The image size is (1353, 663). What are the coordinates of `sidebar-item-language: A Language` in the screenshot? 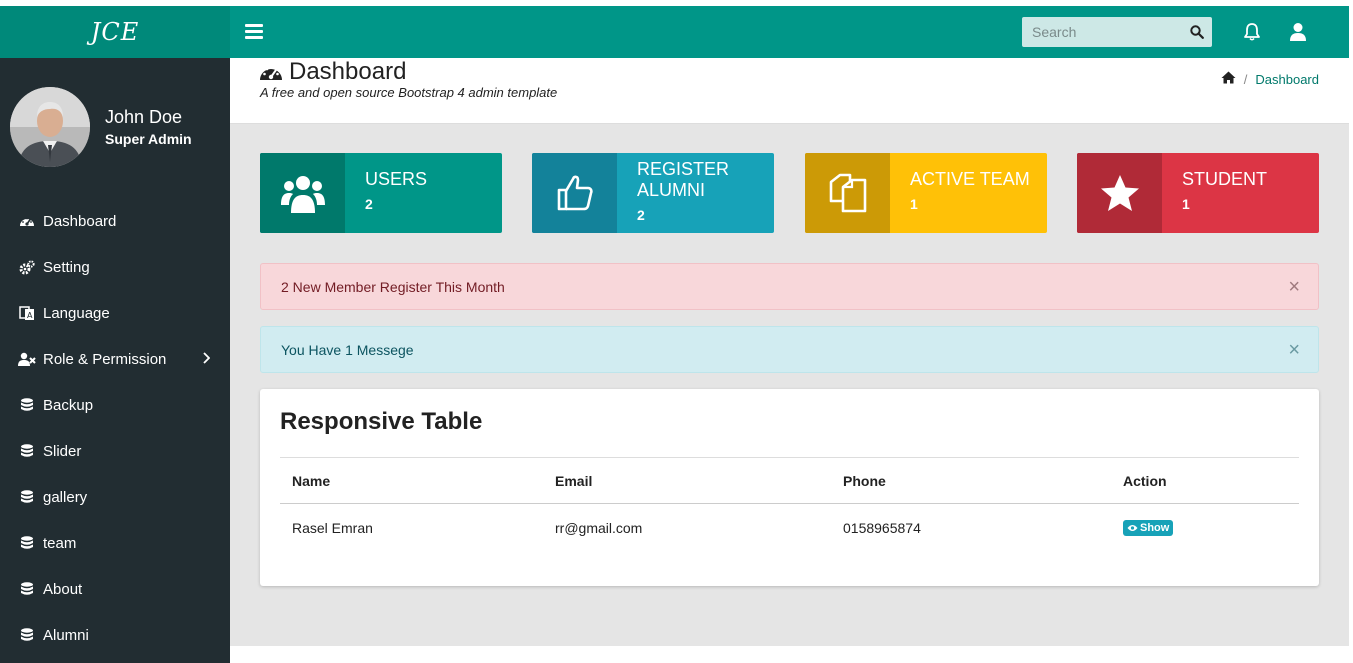 It's located at (115, 313).